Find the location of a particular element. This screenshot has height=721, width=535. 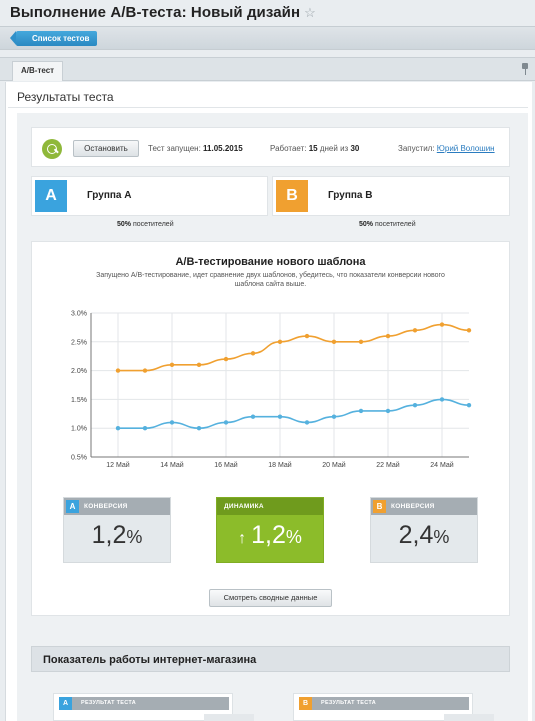

group-a-name: Группа А is located at coordinates (109, 195).